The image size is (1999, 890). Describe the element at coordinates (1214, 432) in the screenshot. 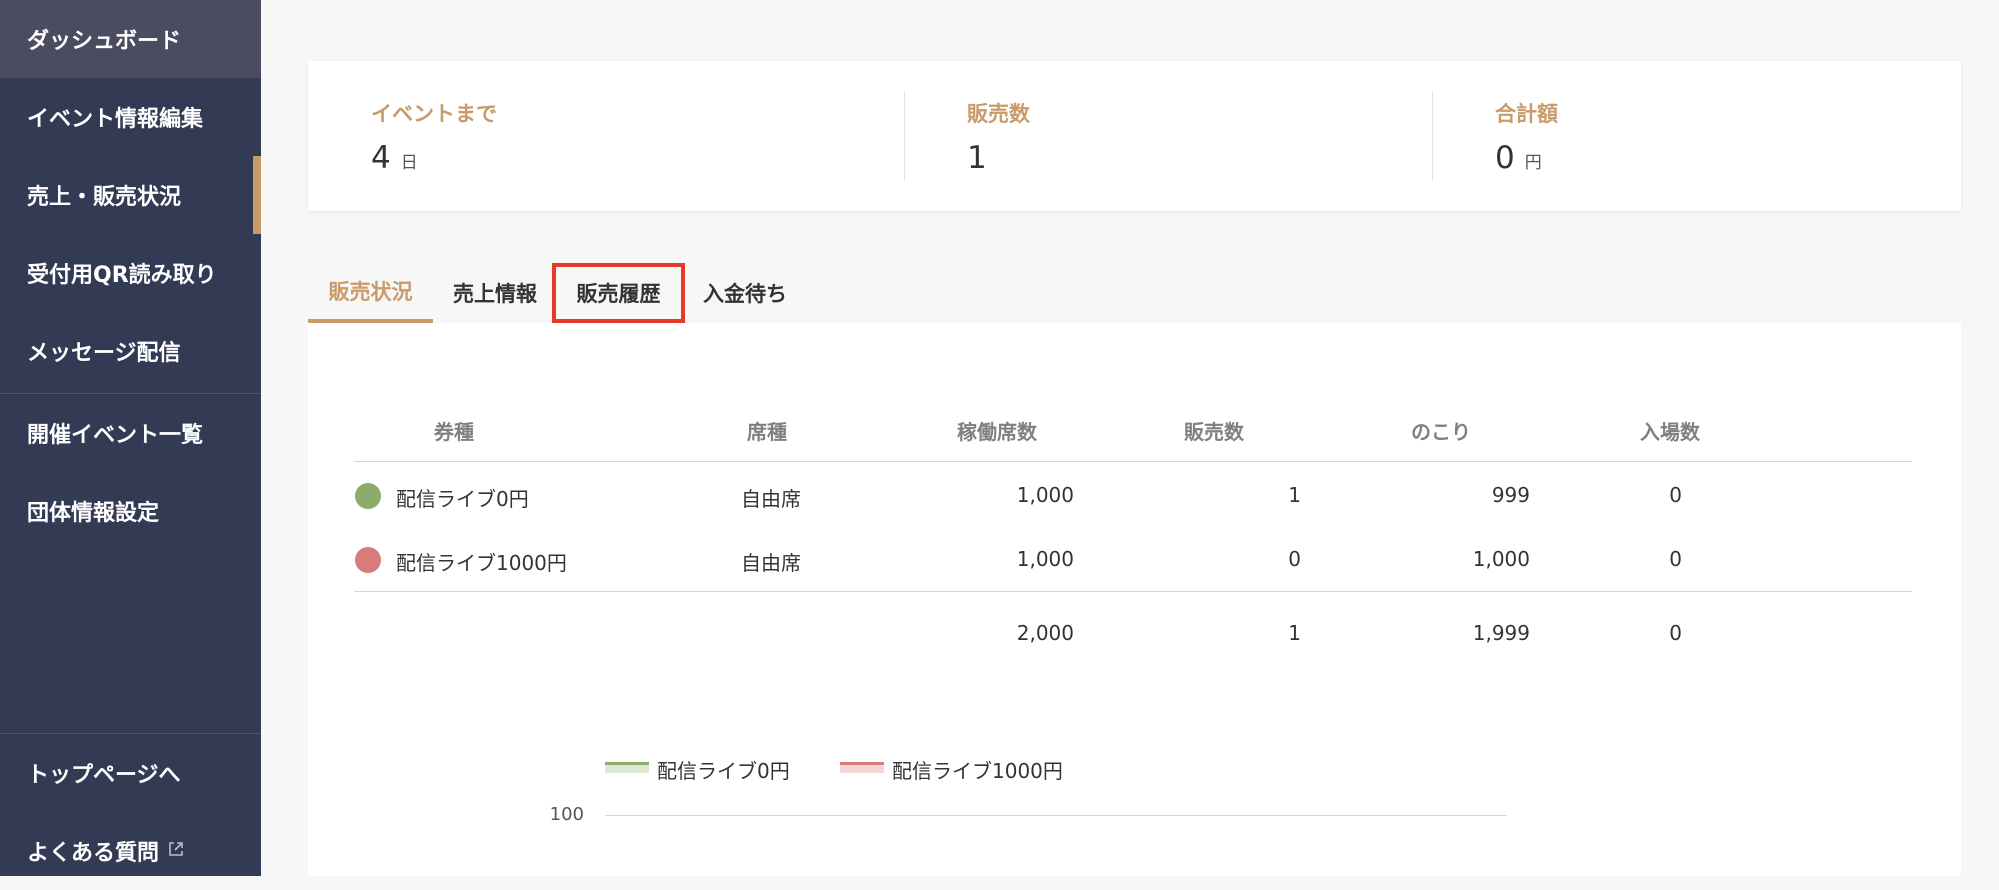

I see `column-header-sold: 販売数` at that location.